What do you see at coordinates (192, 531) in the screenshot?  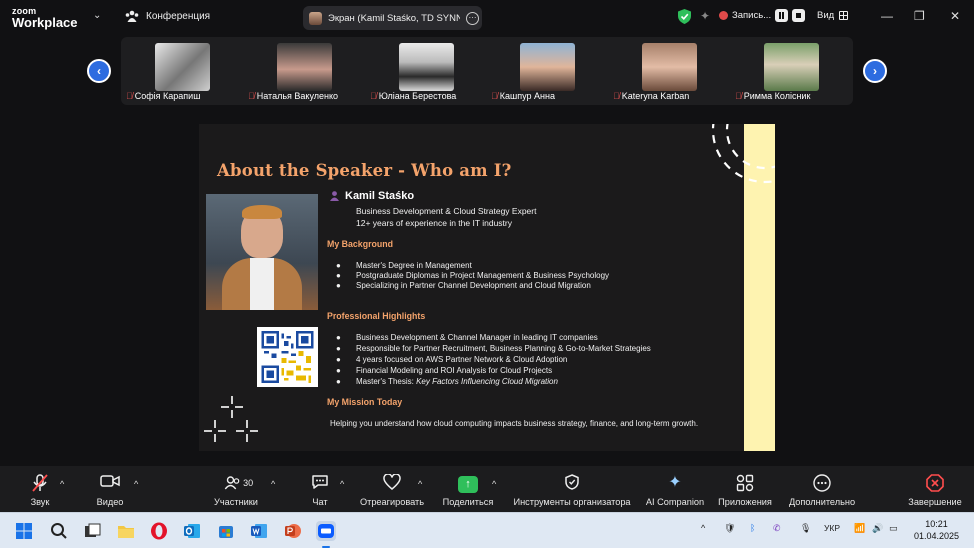 I see `outlook-icon` at bounding box center [192, 531].